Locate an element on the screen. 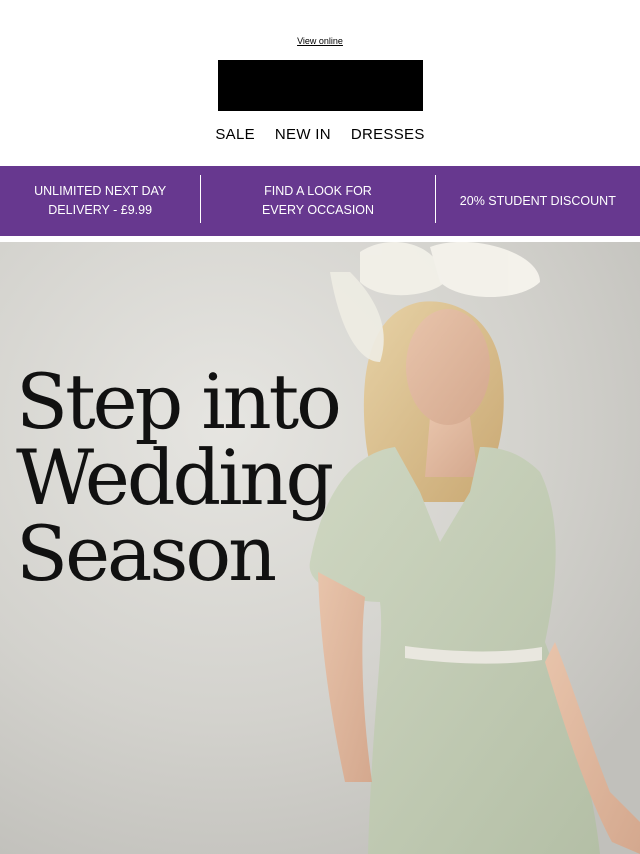 This screenshot has width=640, height=854. usp-delivery-line2: DELIVERY - £9.99 is located at coordinates (100, 210).